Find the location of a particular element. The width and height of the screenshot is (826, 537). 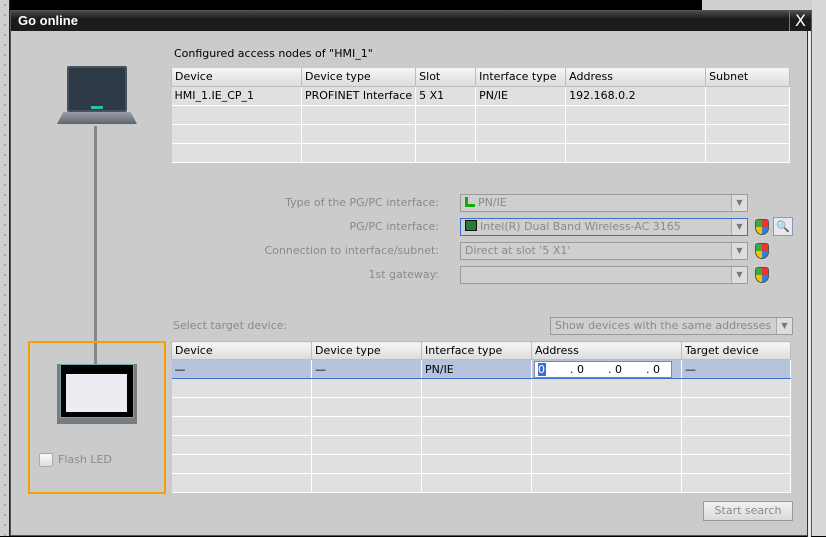

cell-target-device: — is located at coordinates (736, 369).